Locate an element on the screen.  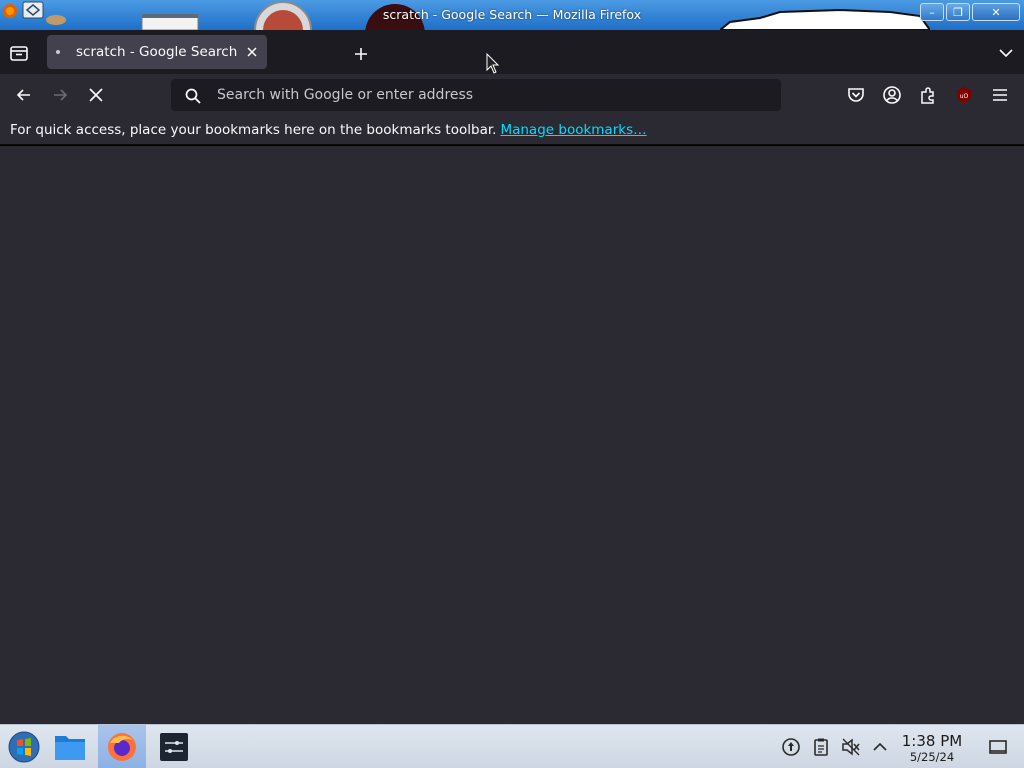
account-icon is located at coordinates (892, 95).